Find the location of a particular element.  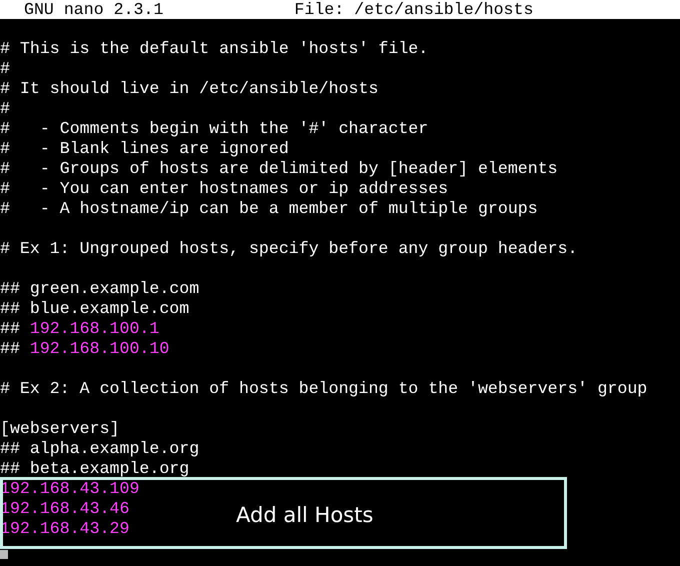

file-line: # Ex 2: A collection of hosts belonging to the 'webservers' group is located at coordinates (324, 389).